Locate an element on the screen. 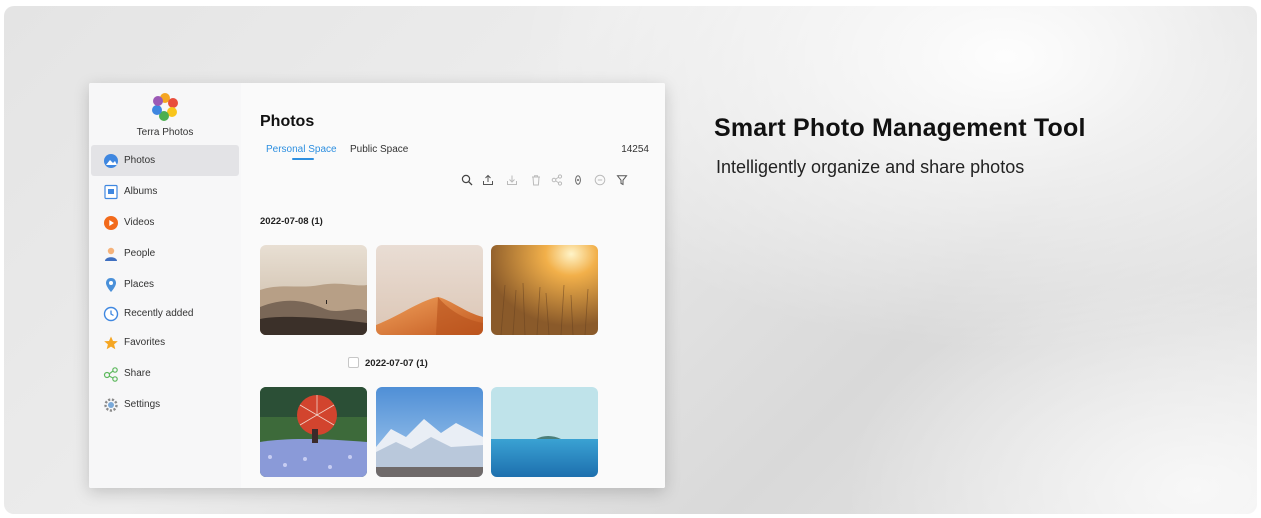  settings-icon is located at coordinates (111, 405).